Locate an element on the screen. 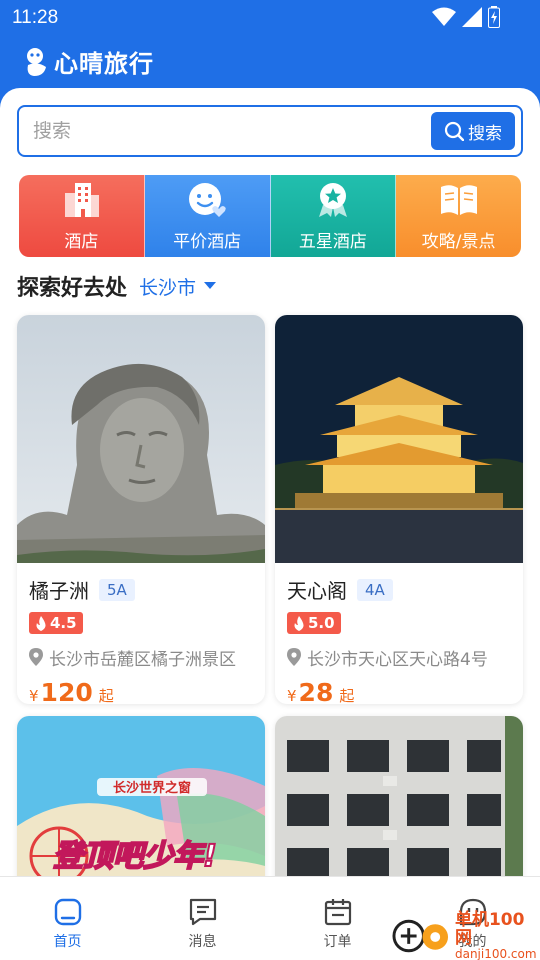  signal-icon is located at coordinates (472, 17).